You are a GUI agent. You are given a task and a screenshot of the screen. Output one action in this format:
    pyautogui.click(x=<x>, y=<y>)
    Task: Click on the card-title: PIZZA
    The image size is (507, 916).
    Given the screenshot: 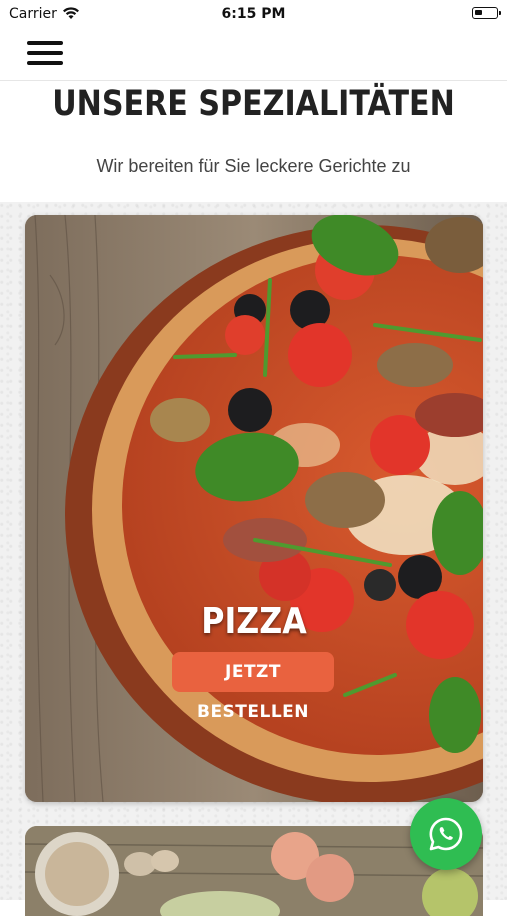 What is the action you would take?
    pyautogui.click(x=254, y=621)
    